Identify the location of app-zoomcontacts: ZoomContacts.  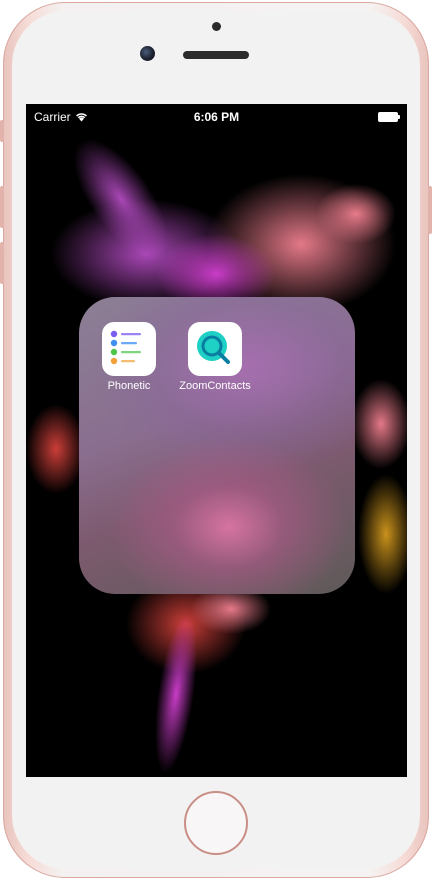
(215, 357).